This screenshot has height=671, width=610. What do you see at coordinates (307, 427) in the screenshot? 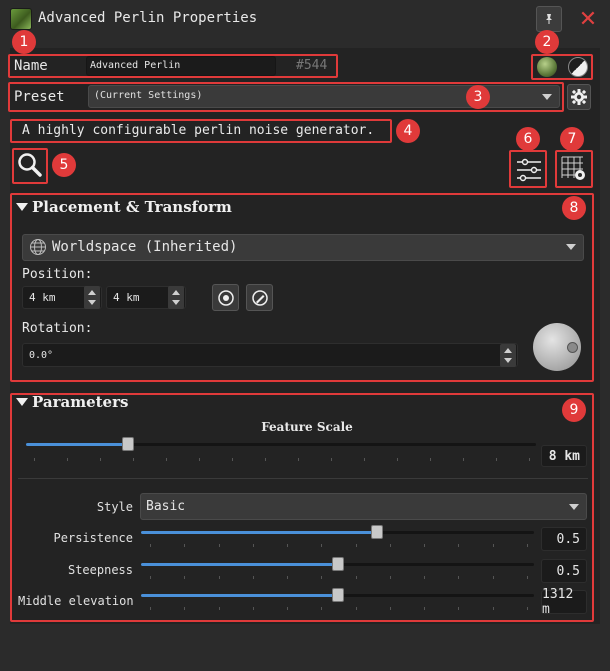
I see `feature-scale-label: Feature Scale` at bounding box center [307, 427].